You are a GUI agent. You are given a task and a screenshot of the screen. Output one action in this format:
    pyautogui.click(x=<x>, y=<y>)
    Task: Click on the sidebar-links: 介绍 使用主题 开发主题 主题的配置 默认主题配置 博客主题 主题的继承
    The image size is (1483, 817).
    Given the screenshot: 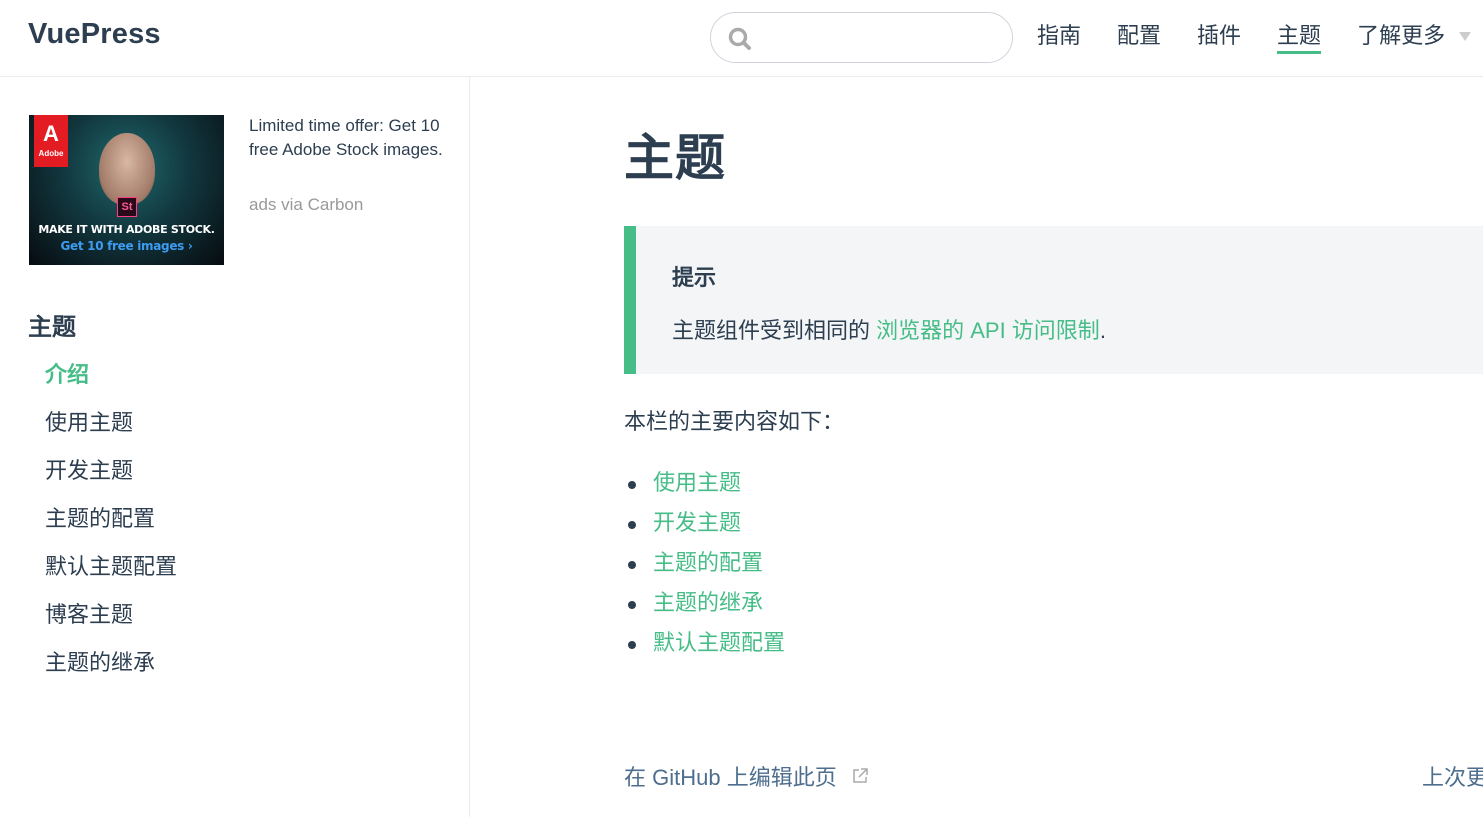 What is the action you would take?
    pyautogui.click(x=111, y=527)
    